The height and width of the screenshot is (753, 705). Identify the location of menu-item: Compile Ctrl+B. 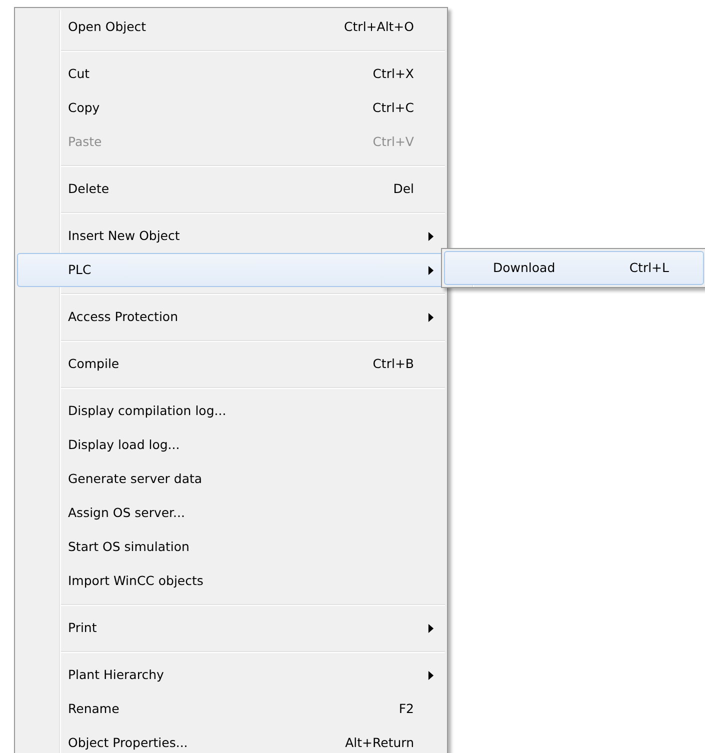
(231, 364).